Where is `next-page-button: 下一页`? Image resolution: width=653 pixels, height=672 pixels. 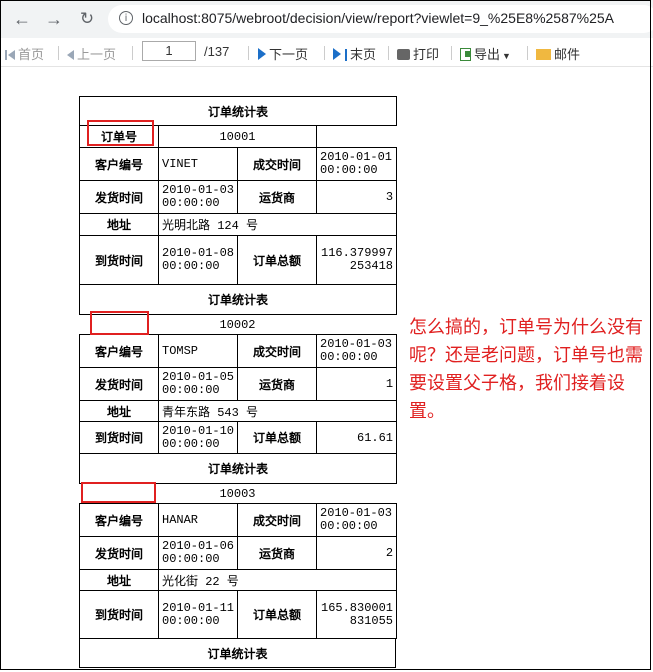
next-page-button: 下一页 is located at coordinates (283, 53).